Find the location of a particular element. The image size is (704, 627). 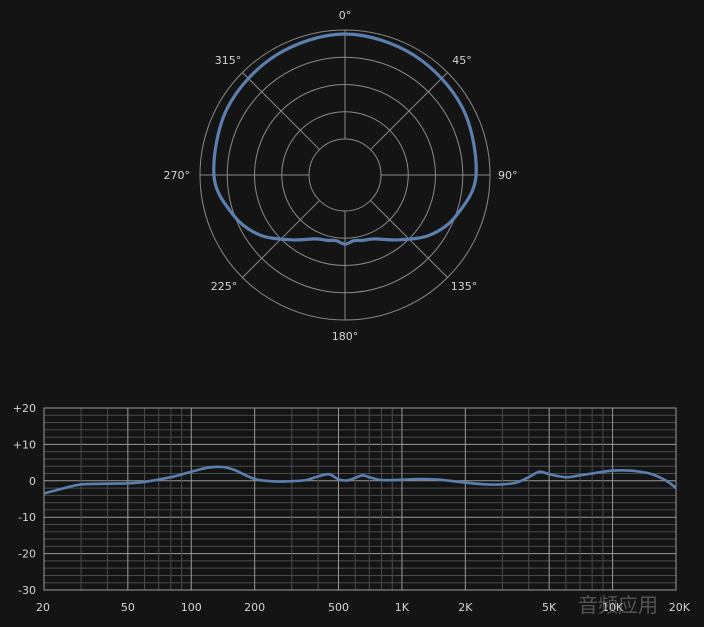

polar-angle-label: 315° is located at coordinates (228, 60).